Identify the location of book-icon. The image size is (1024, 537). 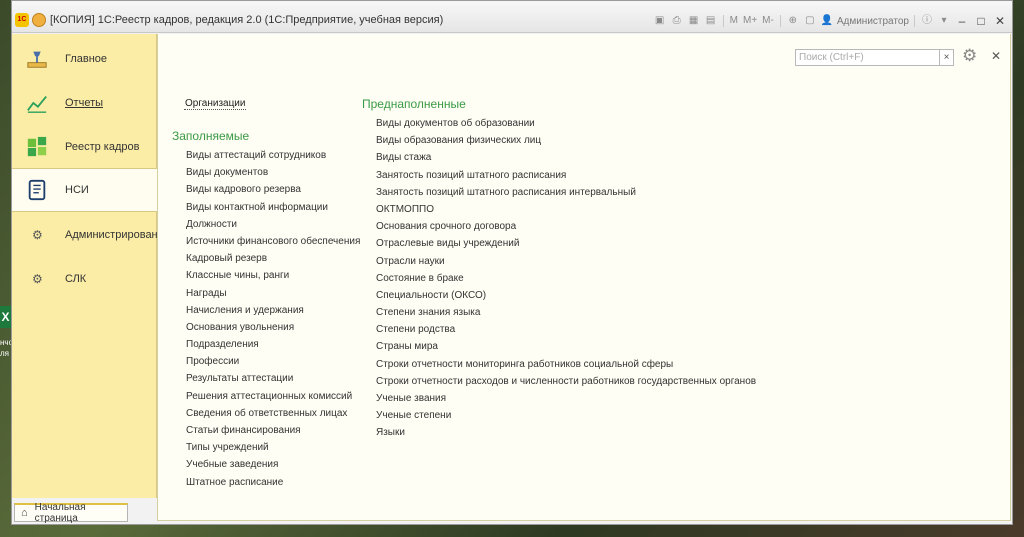
(37, 190).